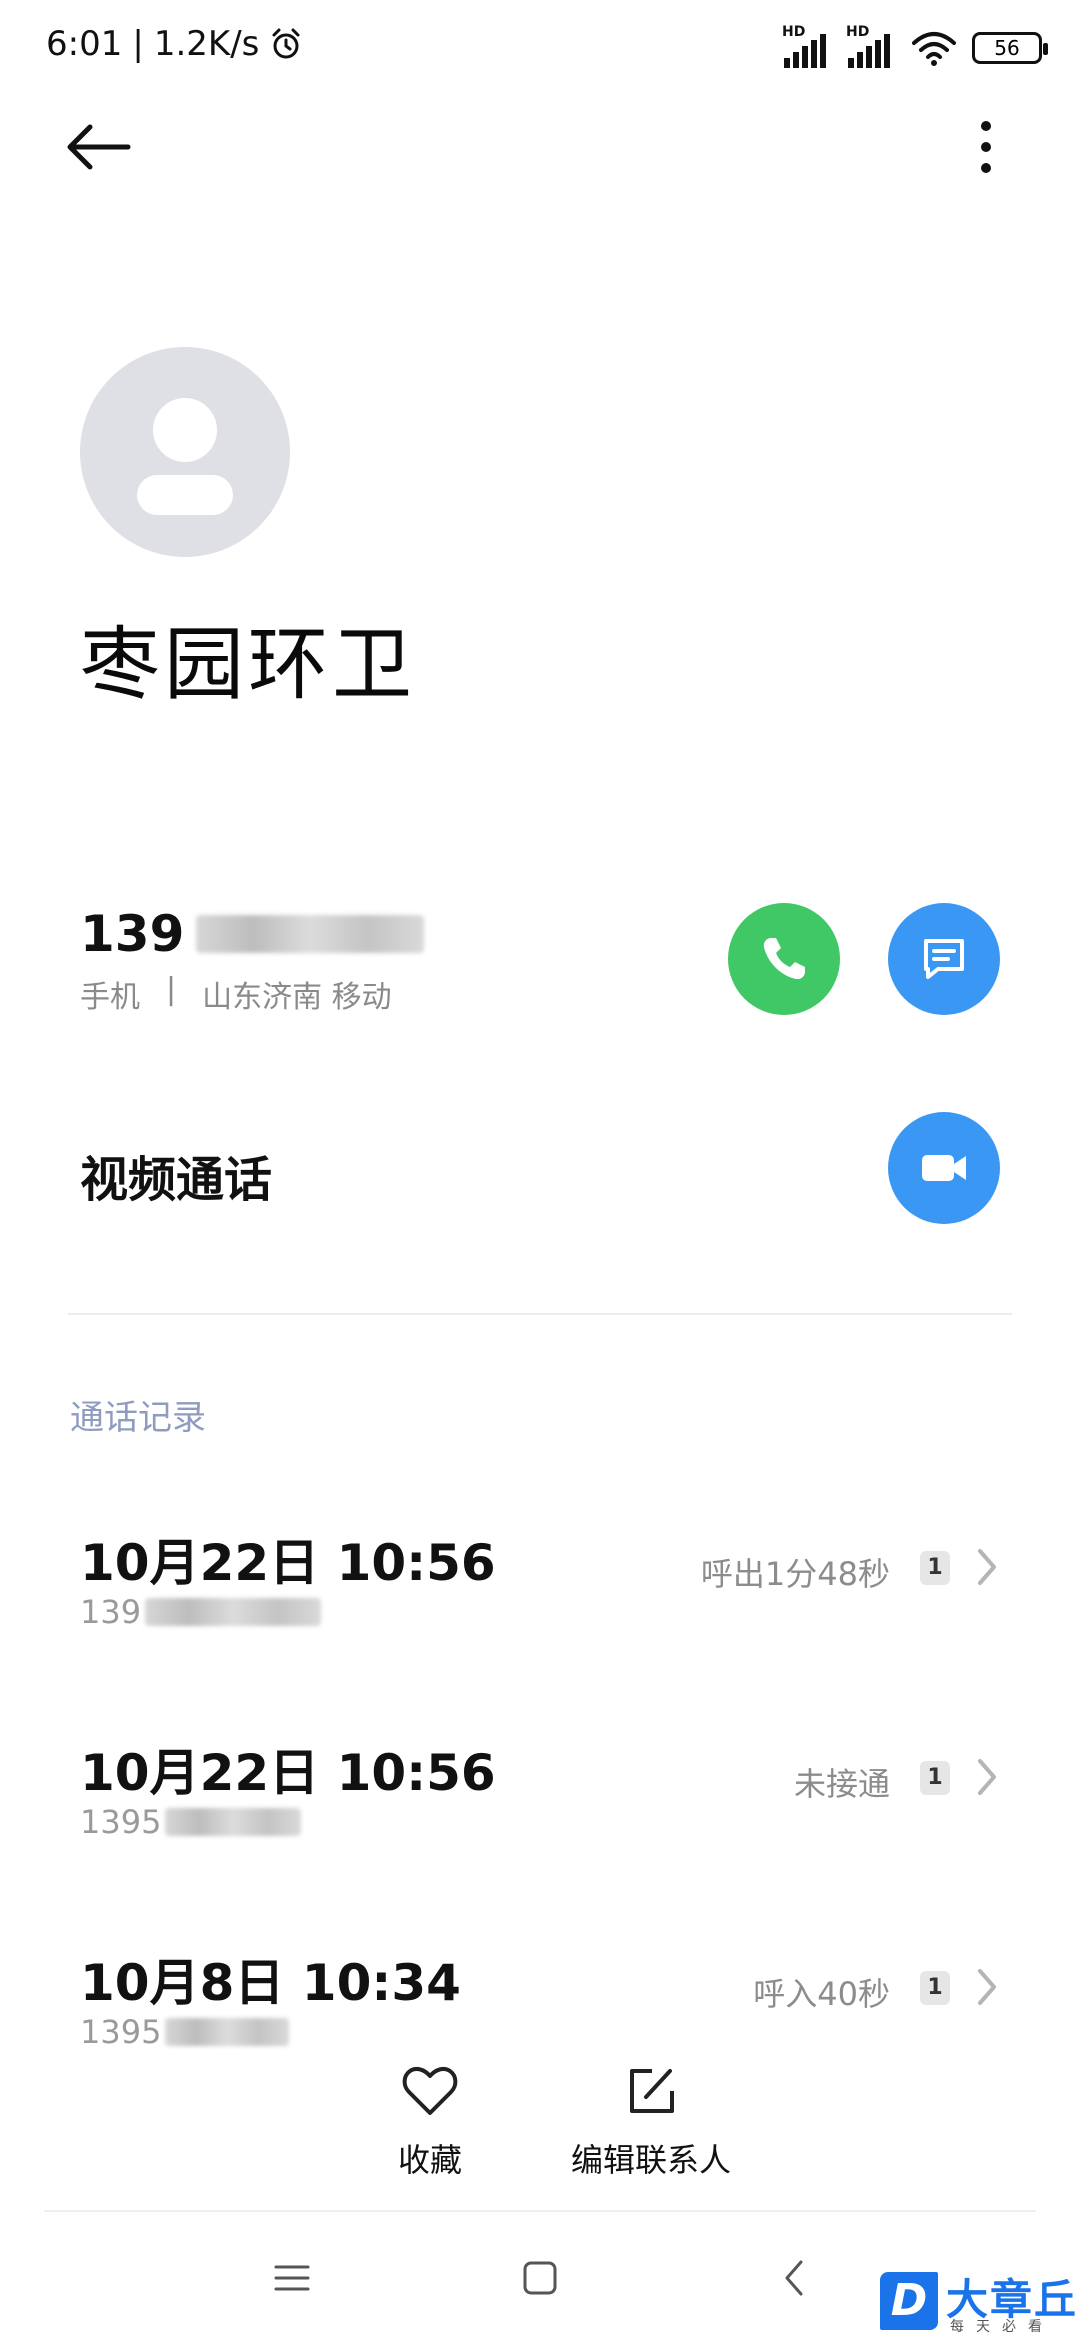  What do you see at coordinates (540, 1803) in the screenshot?
I see `call-log-row: 10月22日 10:56 1395 未接通 1` at bounding box center [540, 1803].